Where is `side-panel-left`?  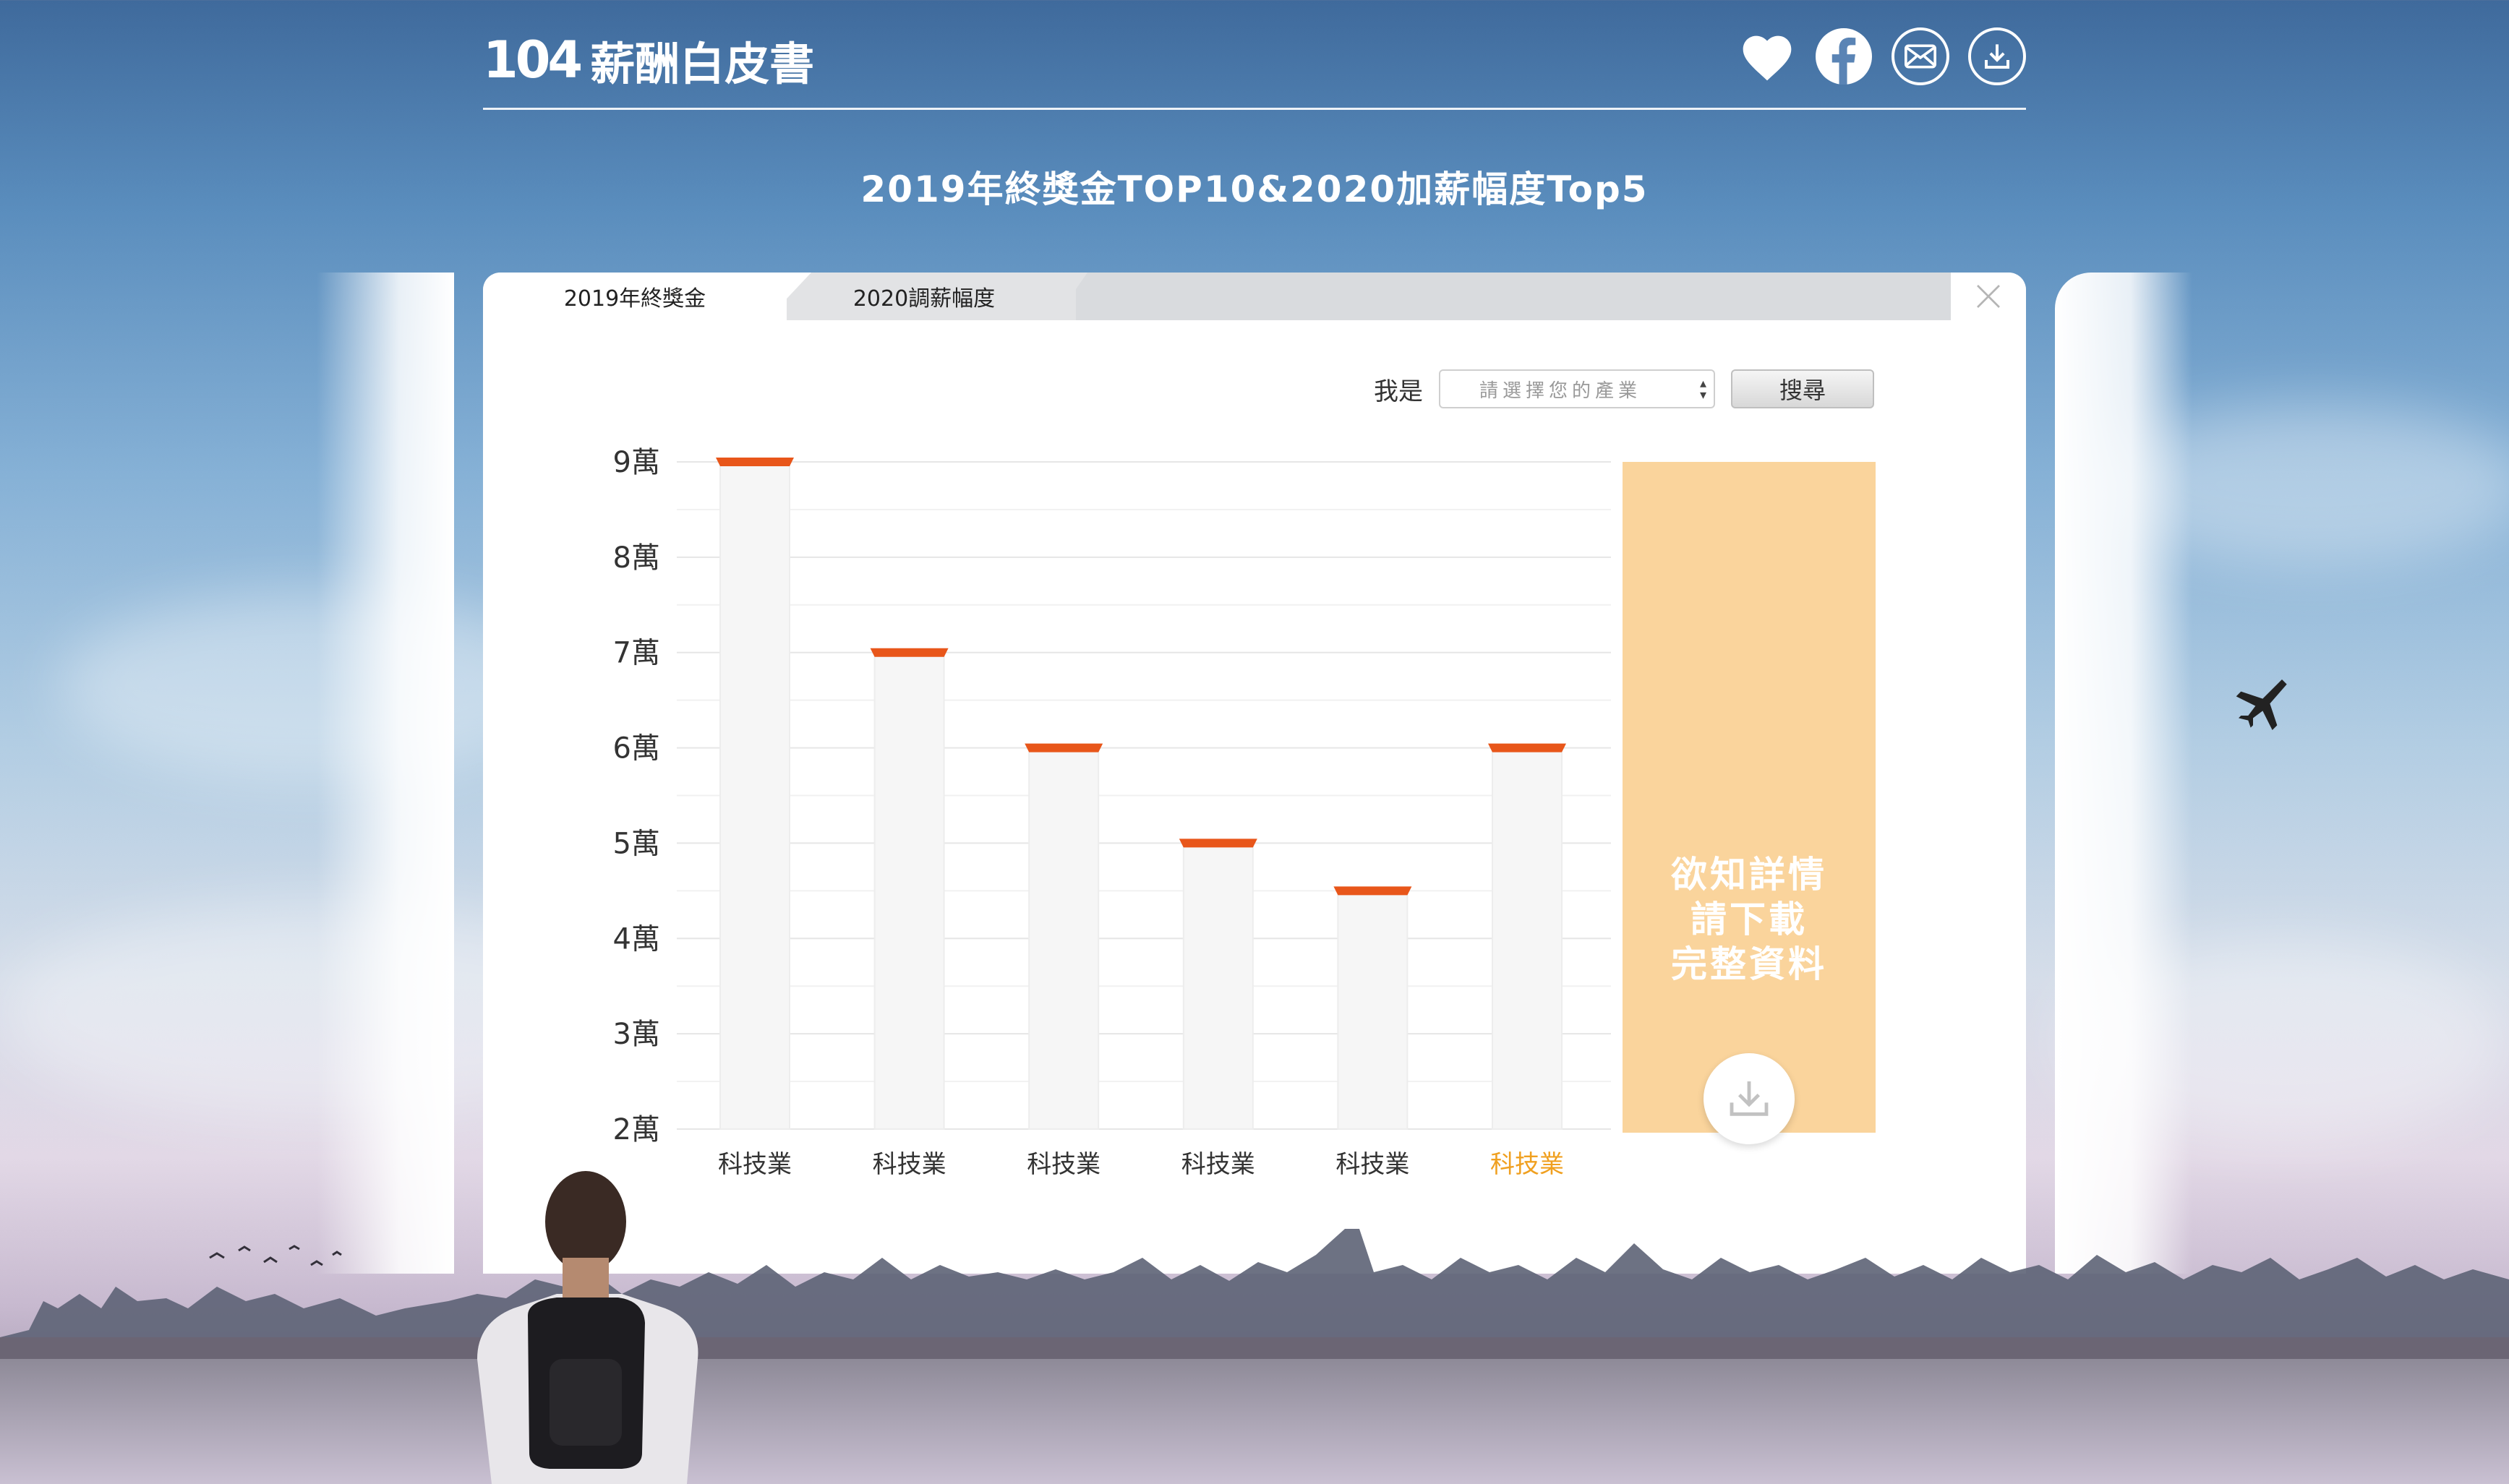
side-panel-left is located at coordinates (385, 773).